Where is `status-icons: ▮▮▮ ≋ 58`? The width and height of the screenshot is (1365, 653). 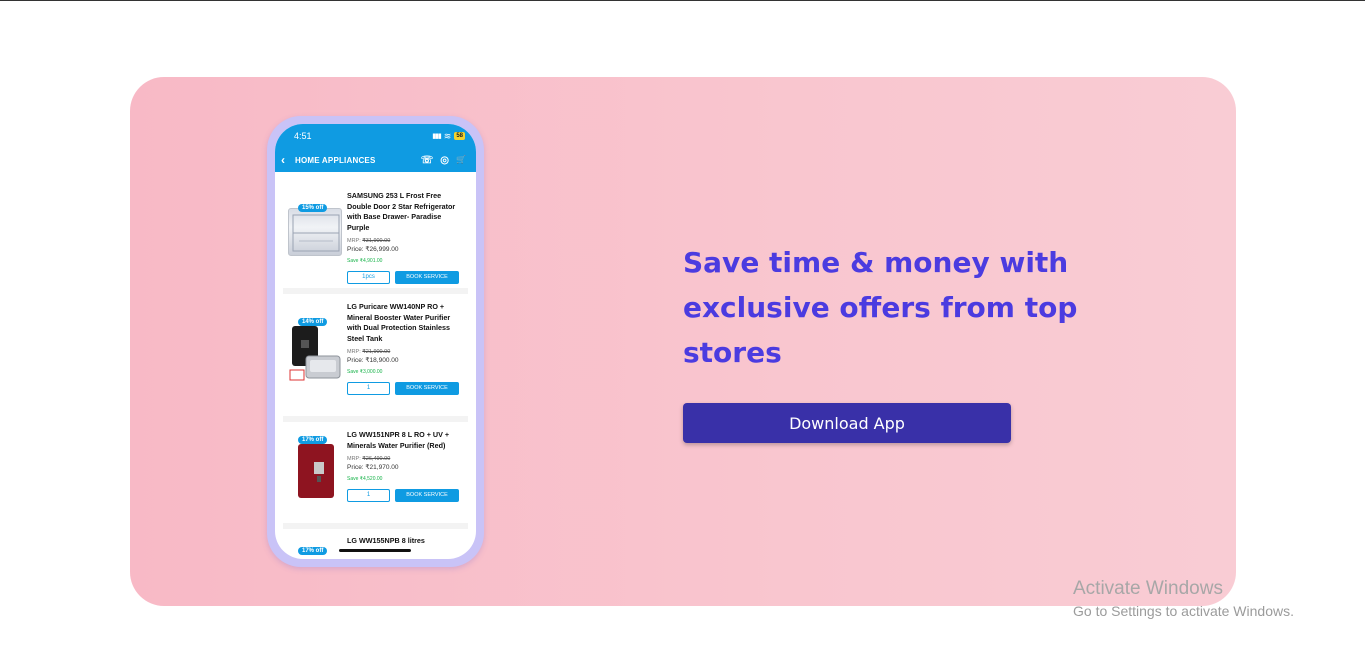
status-icons: ▮▮▮ ≋ 58 is located at coordinates (448, 136).